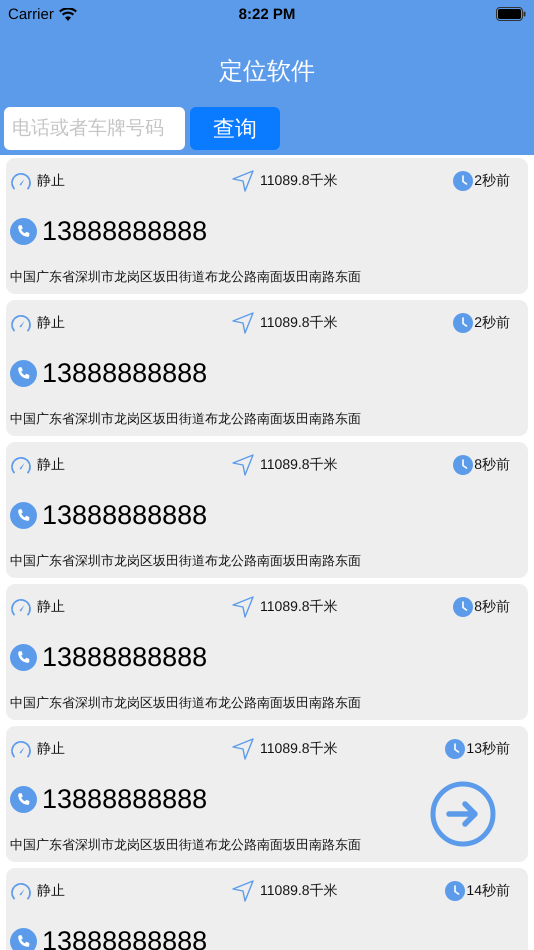  What do you see at coordinates (31, 14) in the screenshot?
I see `carrier-label: Carrier` at bounding box center [31, 14].